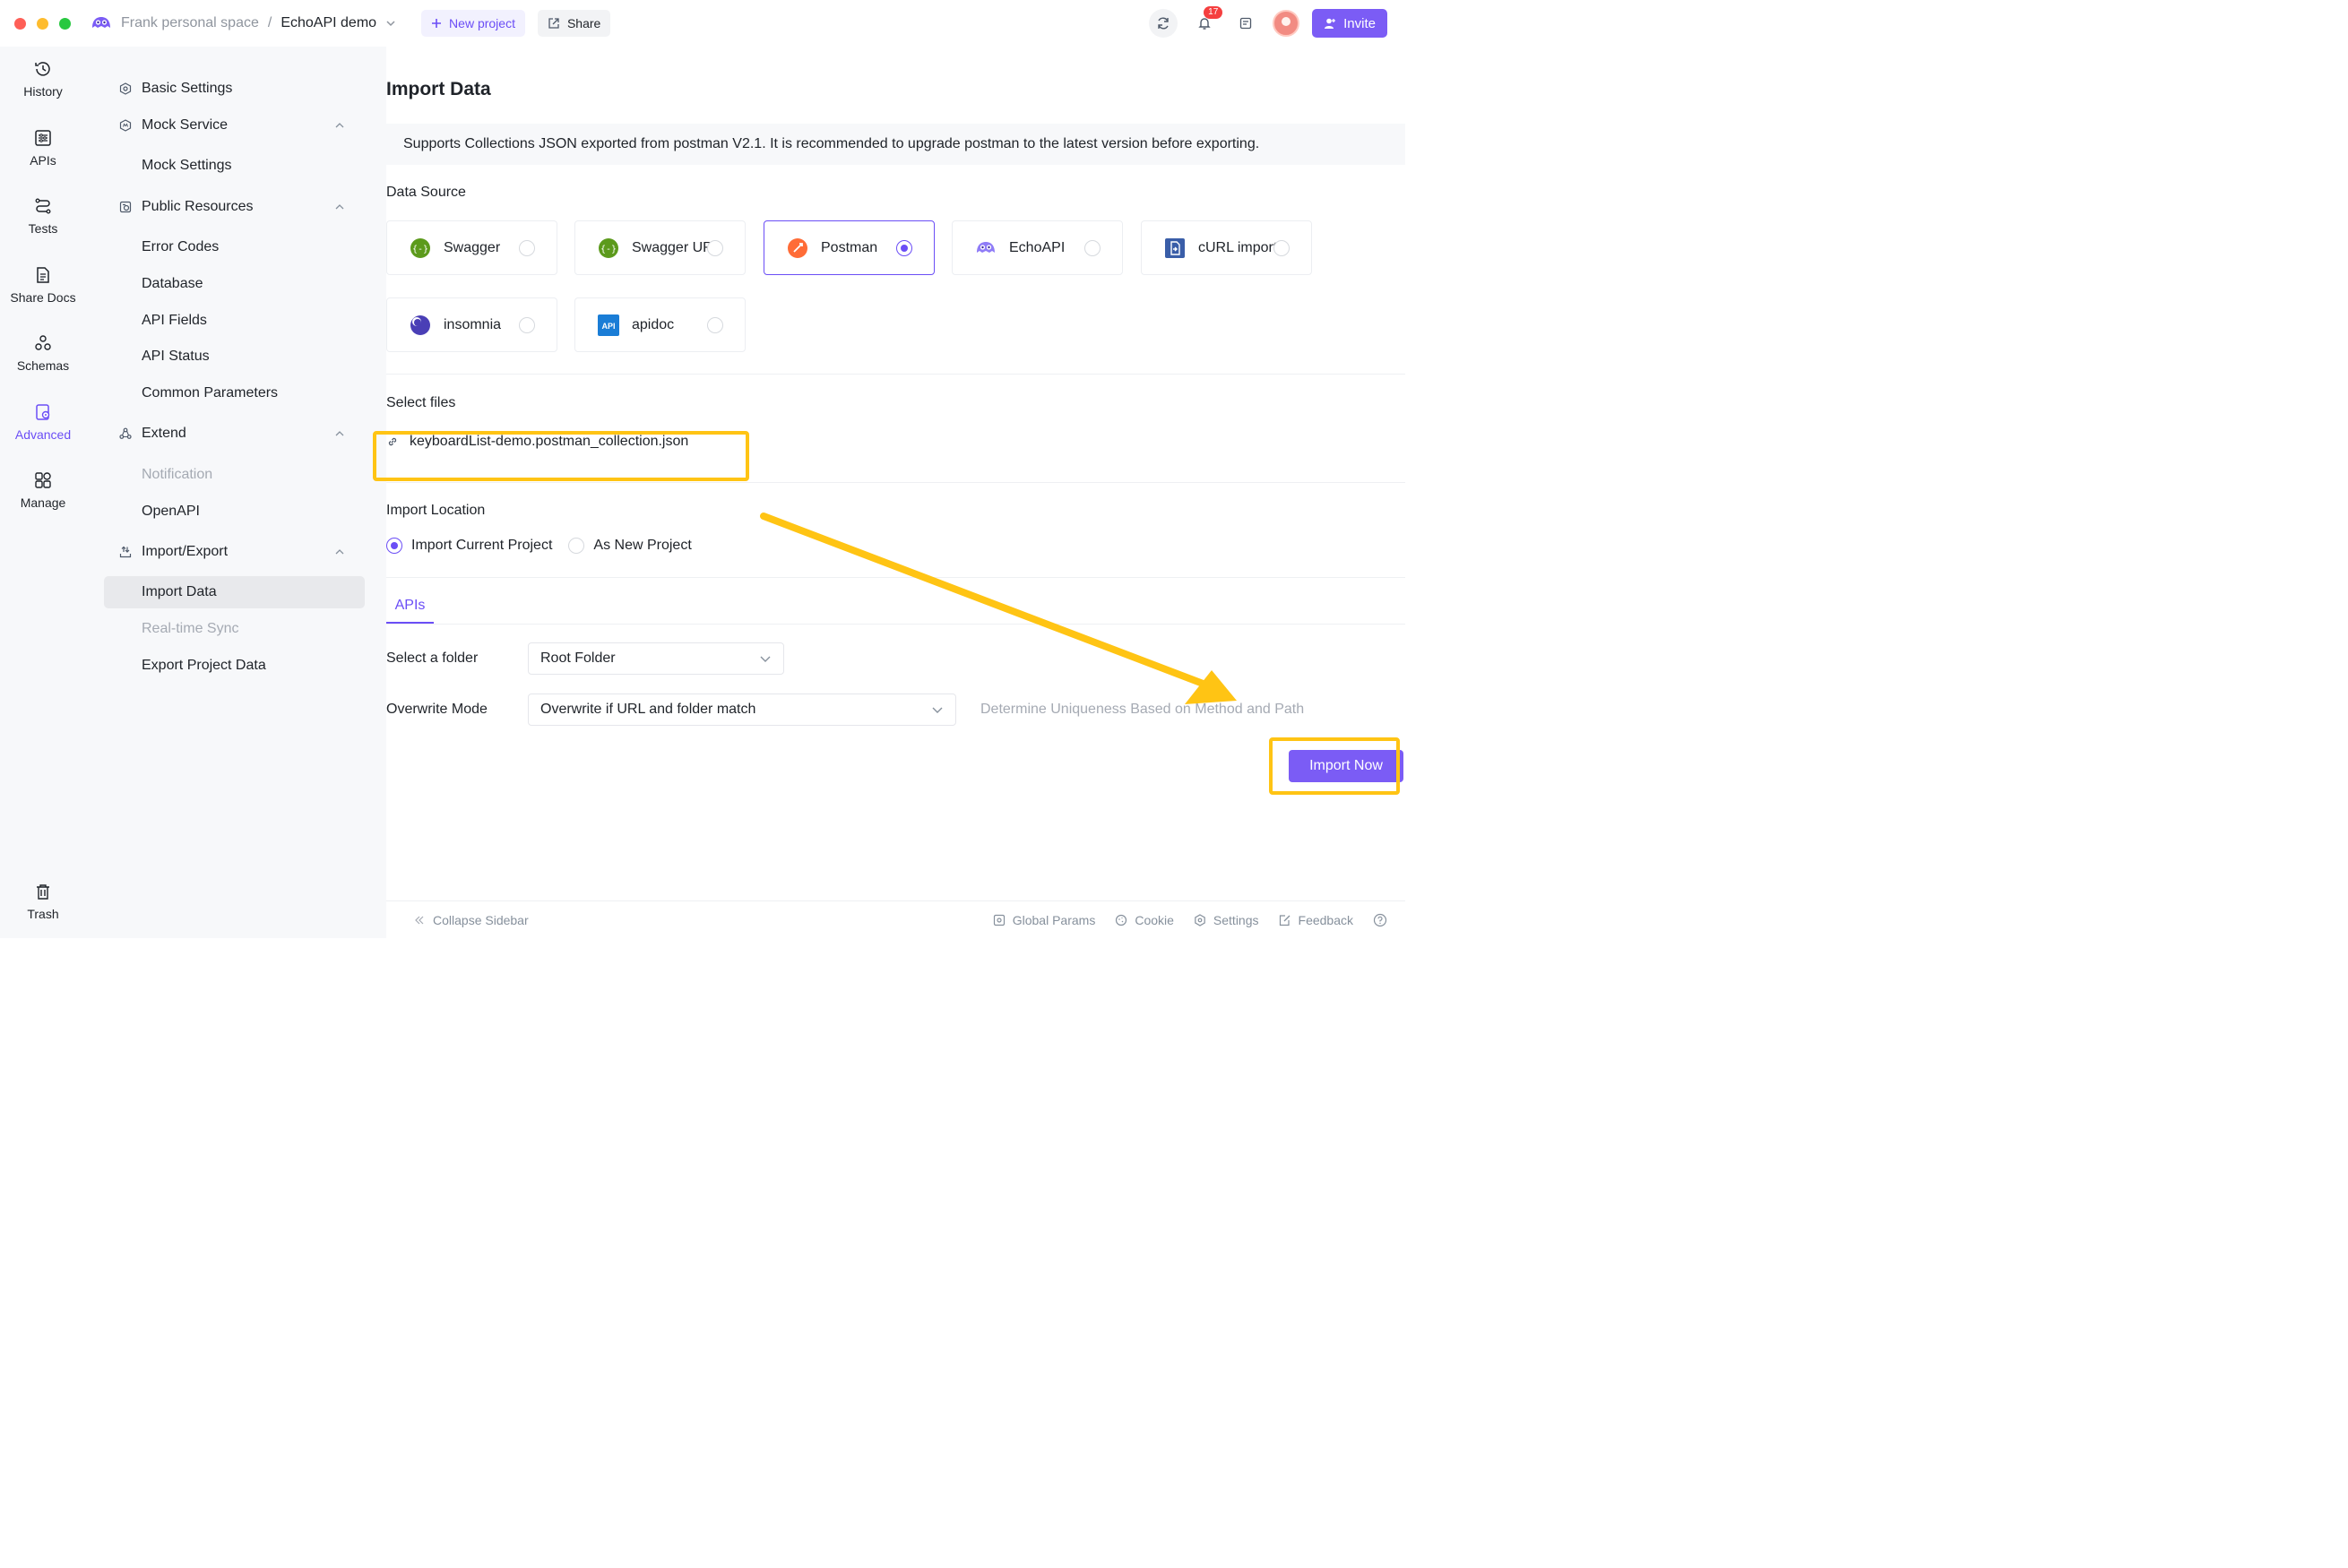  Describe the element at coordinates (172, 283) in the screenshot. I see `sidebar-label: Database` at that location.